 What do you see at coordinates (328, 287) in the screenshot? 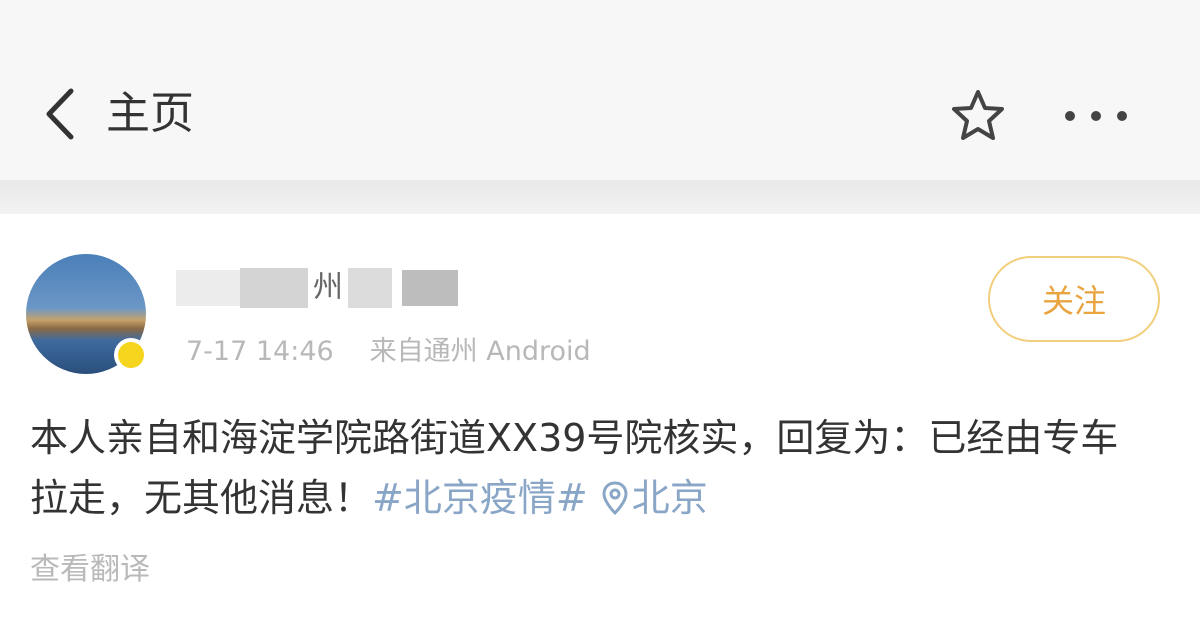
I see `username: 州` at bounding box center [328, 287].